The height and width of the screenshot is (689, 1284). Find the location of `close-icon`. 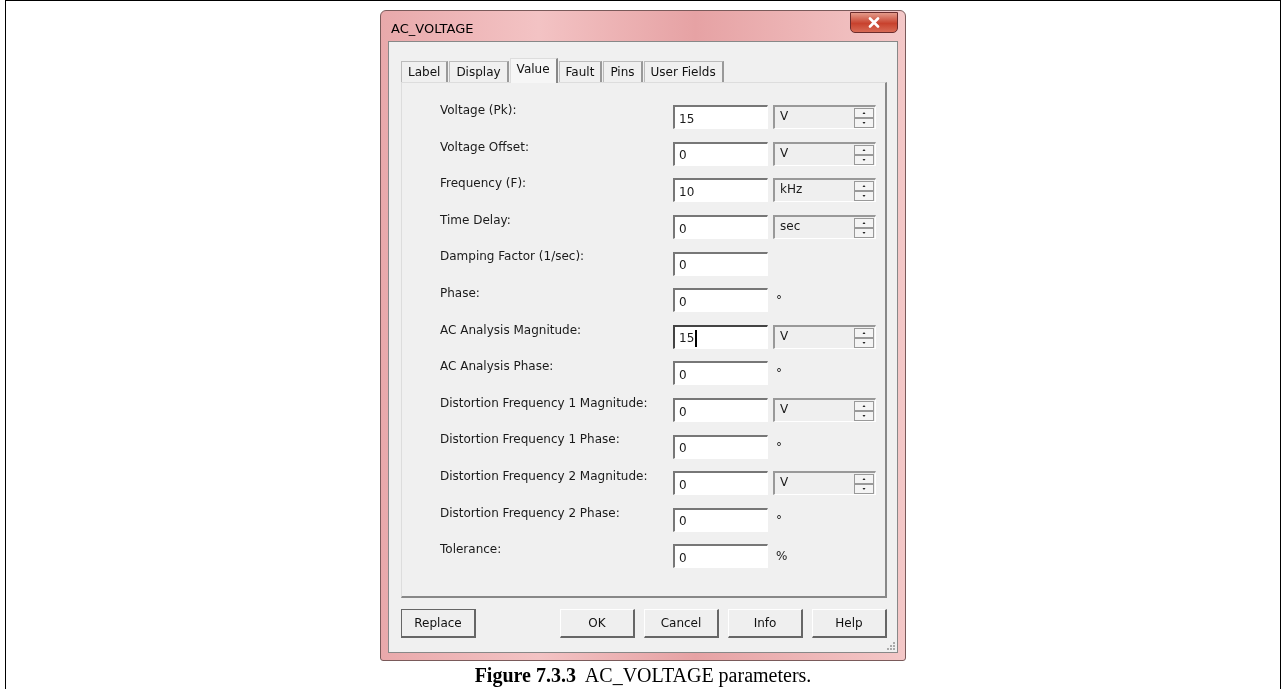

close-icon is located at coordinates (874, 22).